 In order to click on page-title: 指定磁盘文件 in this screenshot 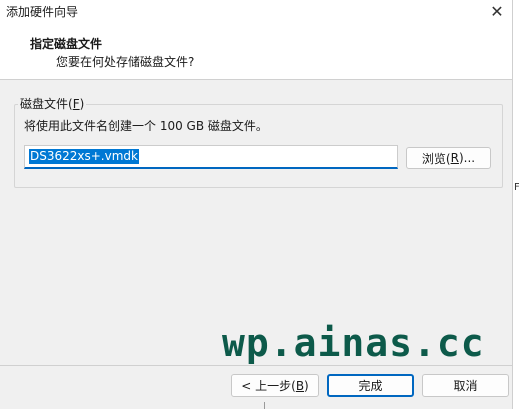, I will do `click(66, 44)`.